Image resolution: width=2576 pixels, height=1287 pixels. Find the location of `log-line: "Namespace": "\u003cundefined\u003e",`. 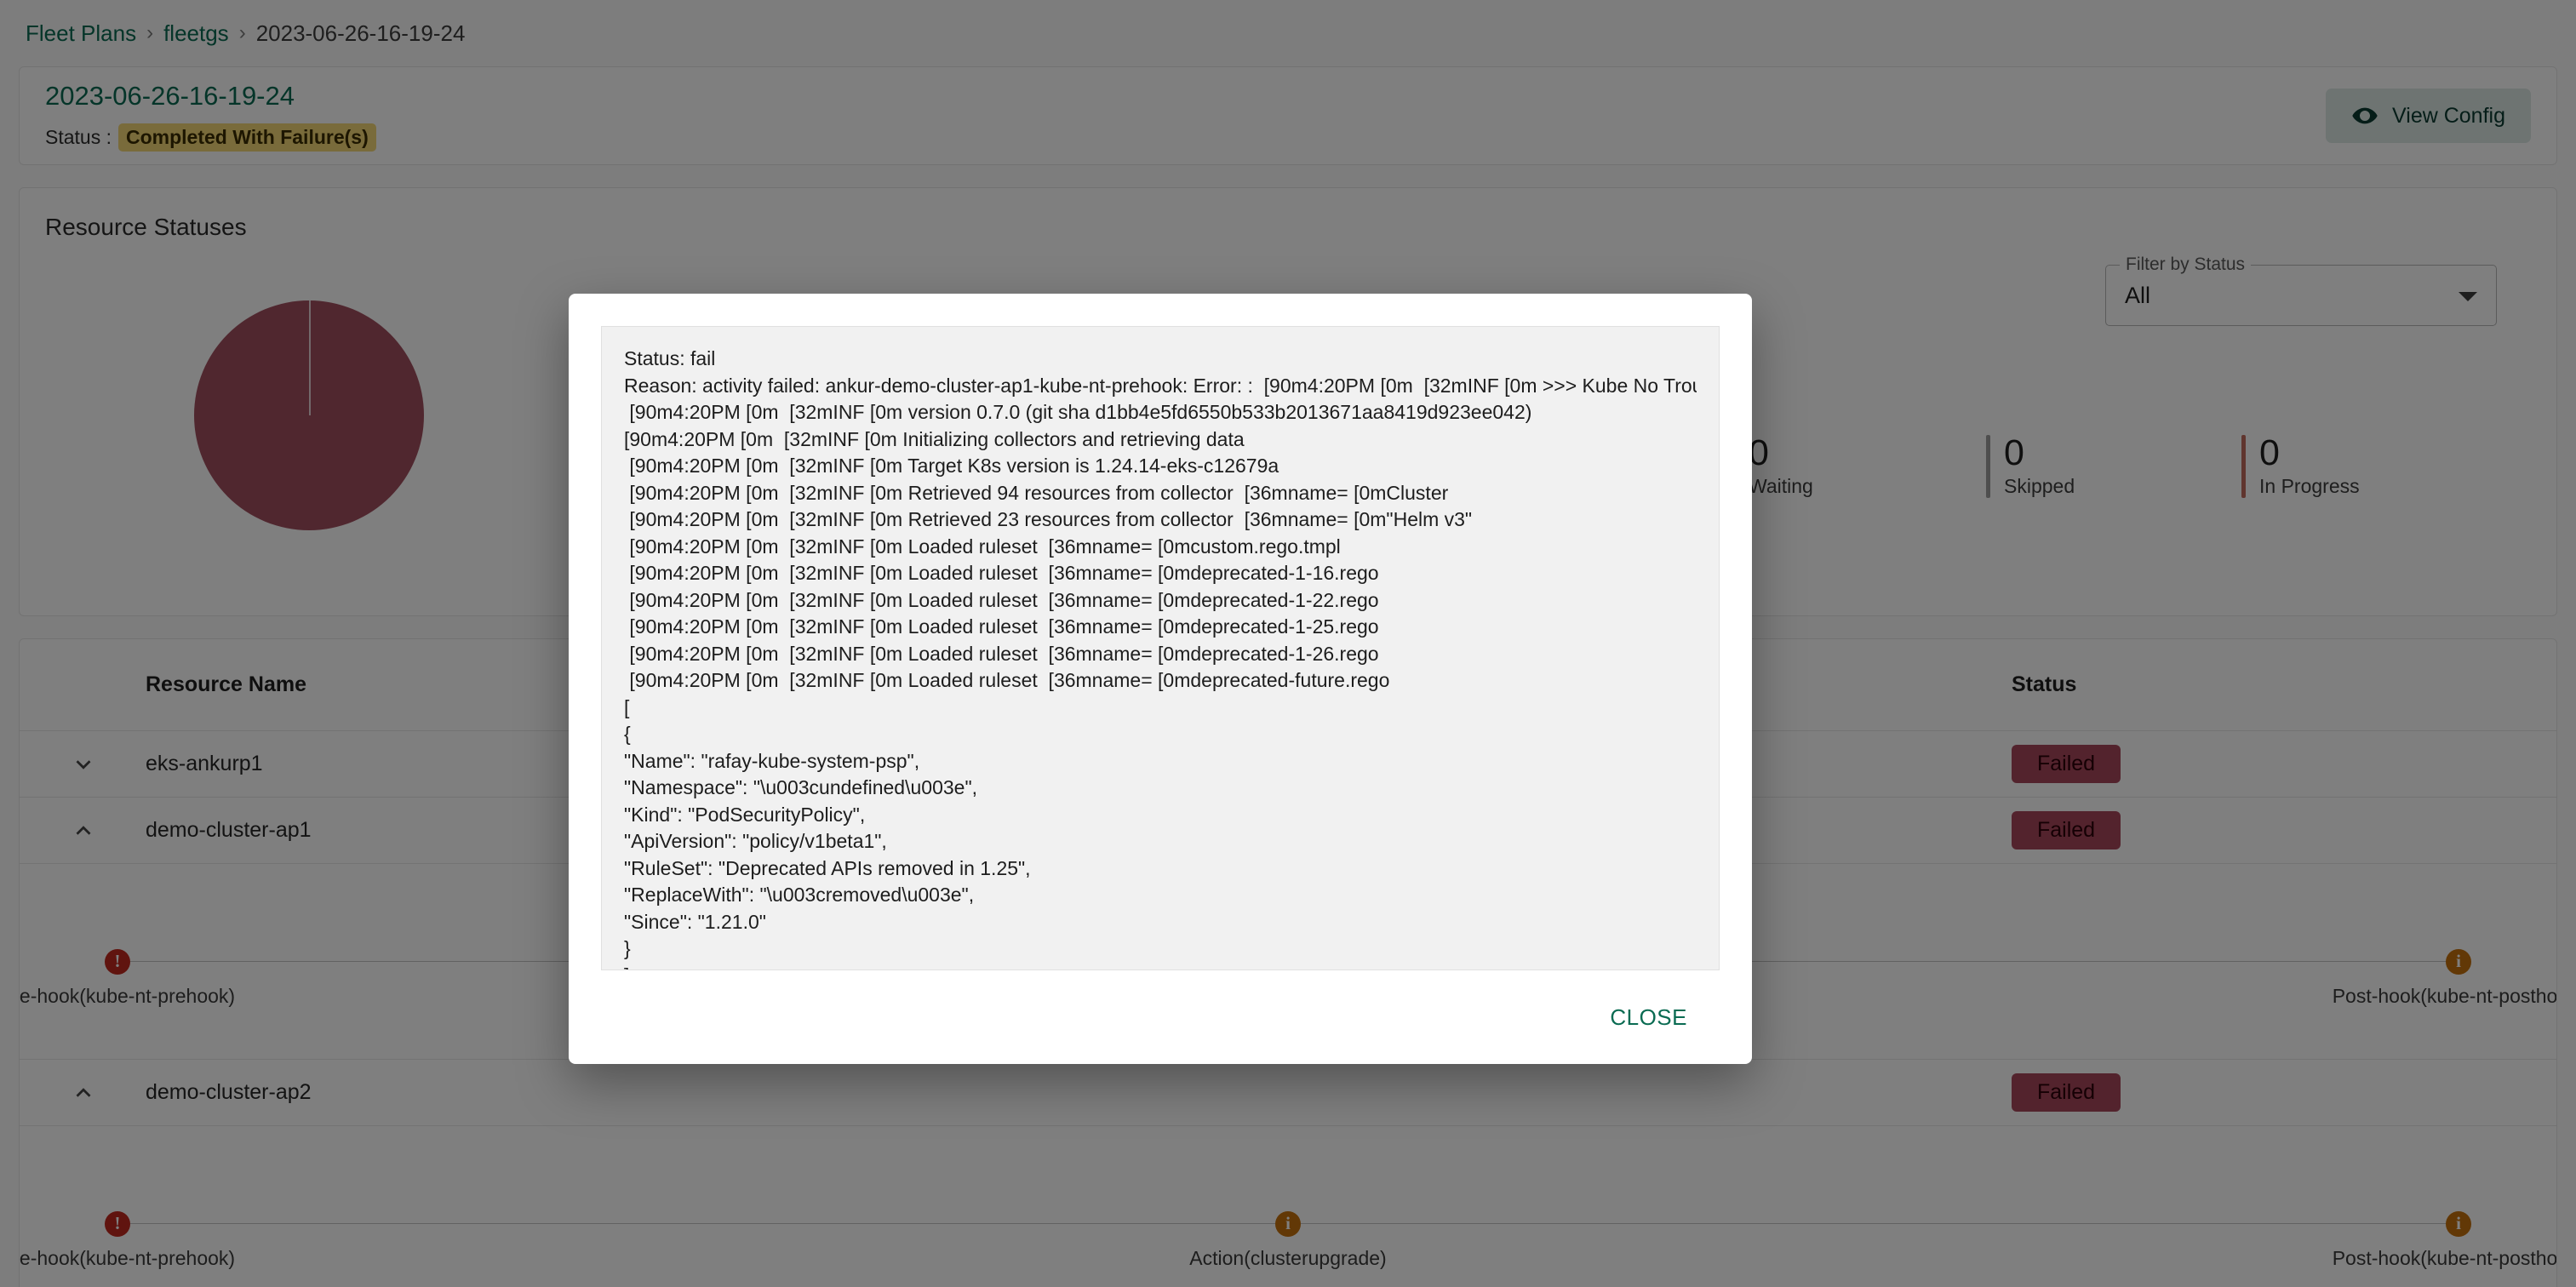

log-line: "Namespace": "\u003cundefined\u003e", is located at coordinates (801, 787).